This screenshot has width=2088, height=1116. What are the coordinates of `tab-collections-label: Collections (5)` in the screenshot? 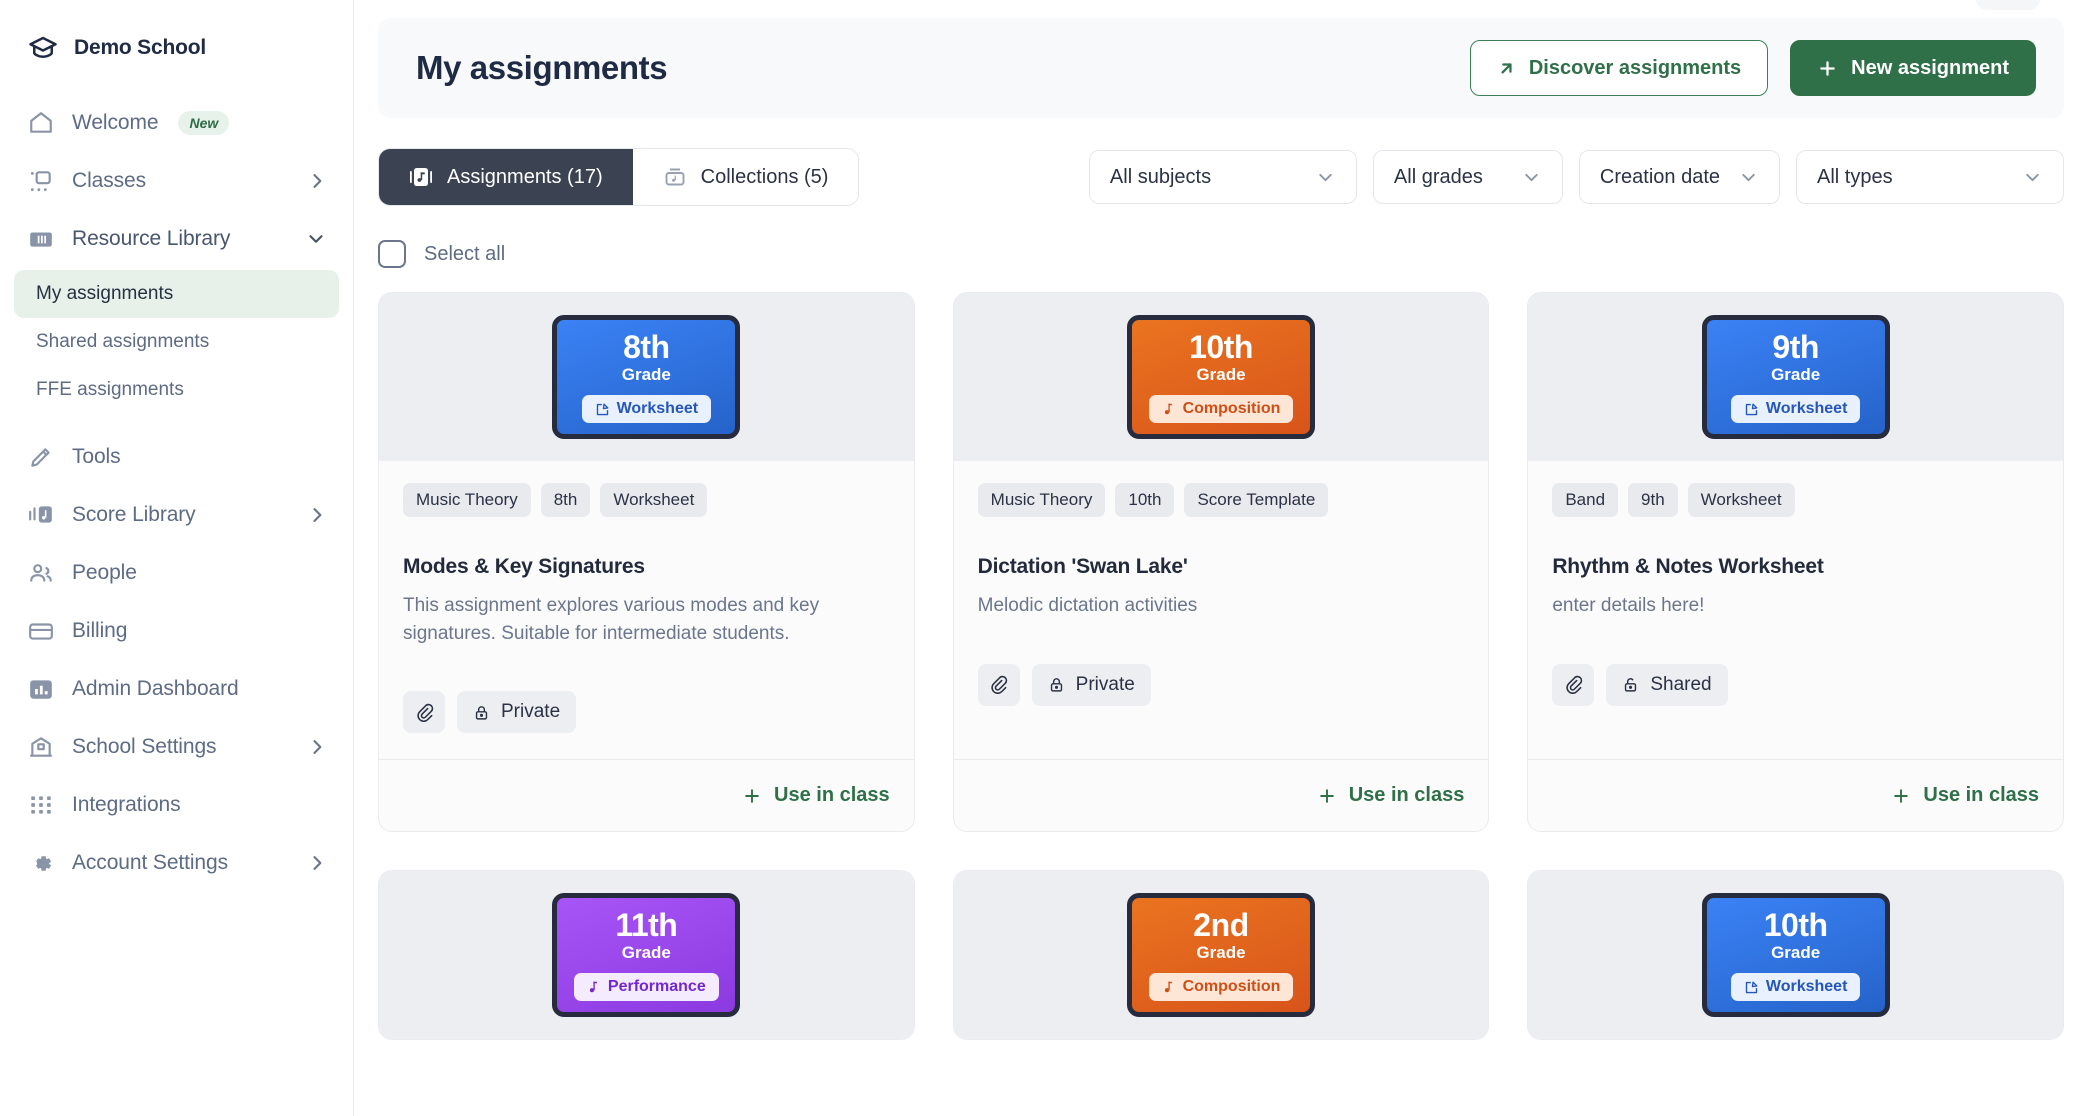 It's located at (764, 176).